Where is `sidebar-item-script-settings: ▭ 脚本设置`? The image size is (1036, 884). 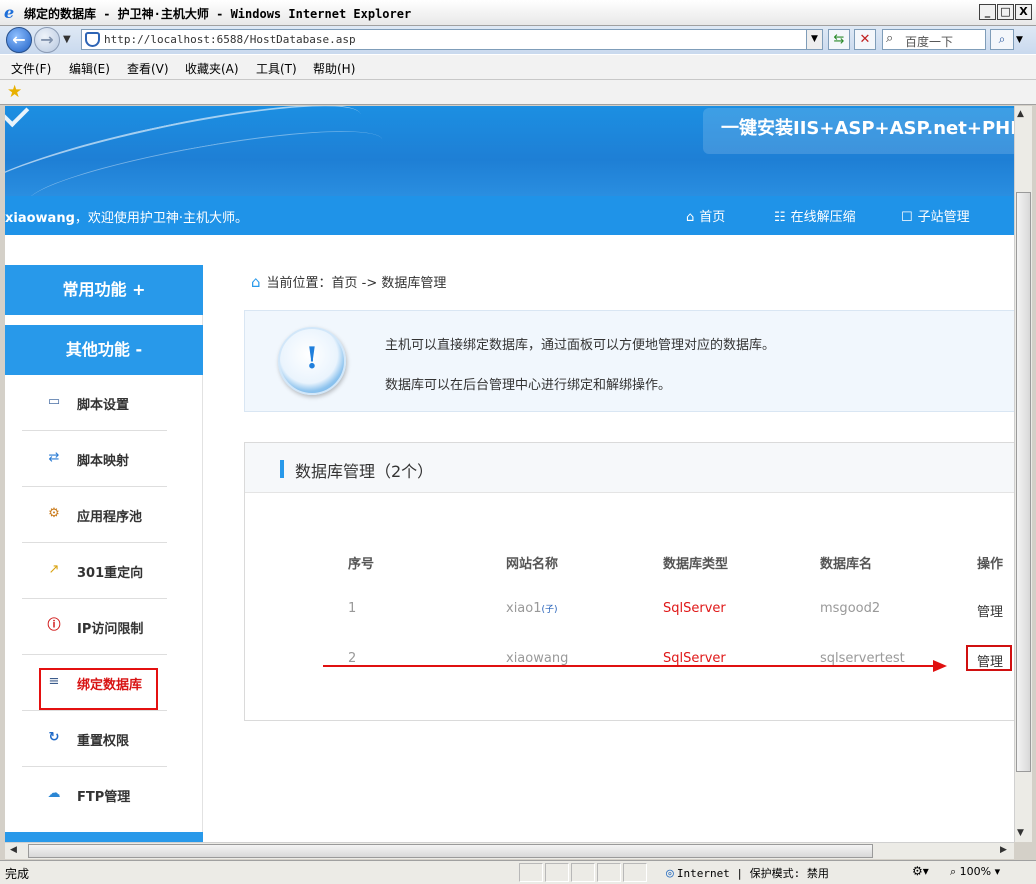 sidebar-item-script-settings: ▭ 脚本设置 is located at coordinates (94, 403).